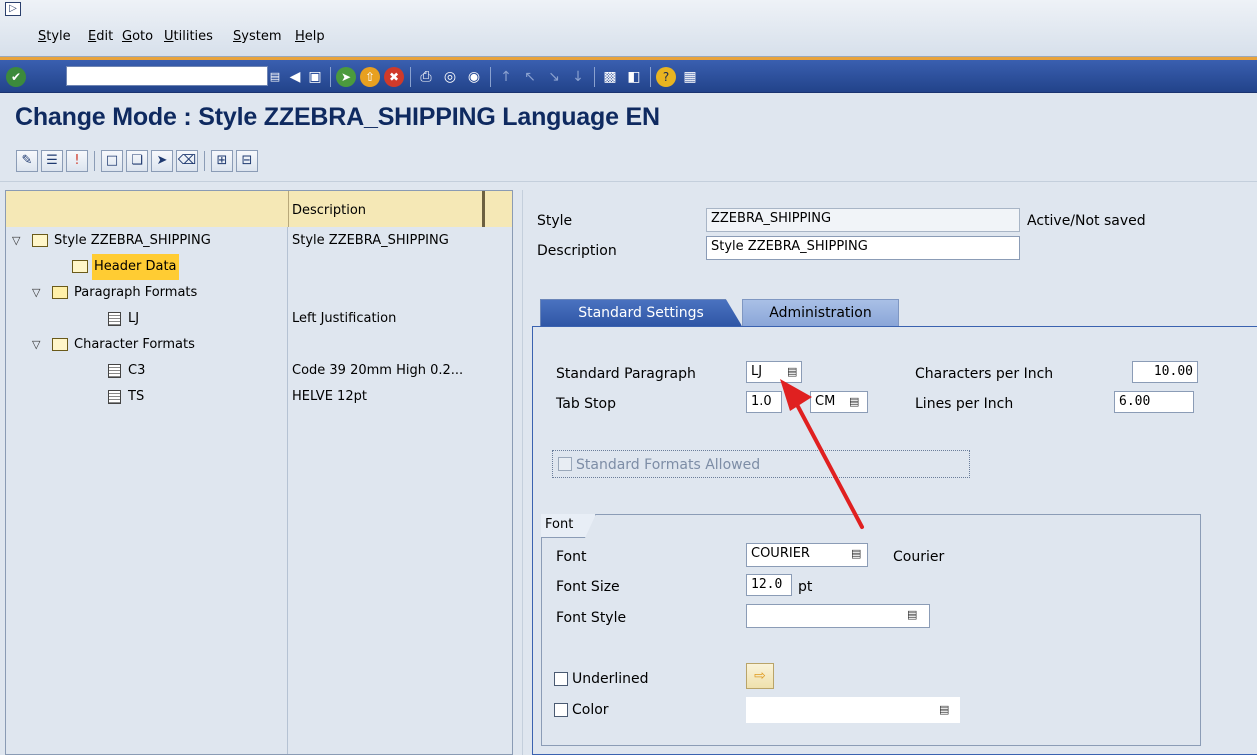  I want to click on font-style-field: ▤, so click(838, 616).